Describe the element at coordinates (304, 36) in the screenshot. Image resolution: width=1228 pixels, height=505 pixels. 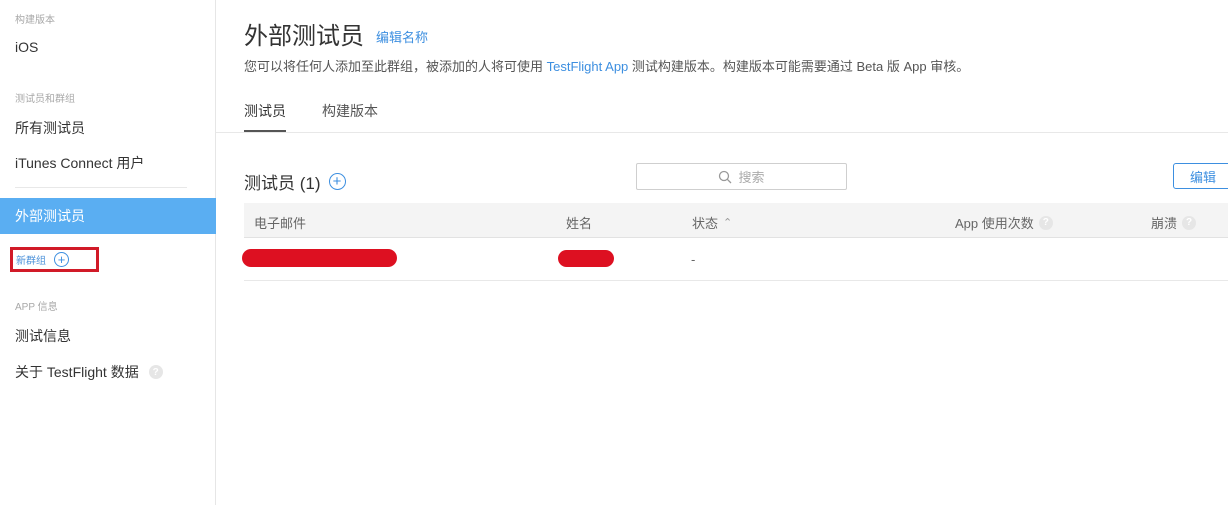
I see `page-title: 外部测试员` at that location.